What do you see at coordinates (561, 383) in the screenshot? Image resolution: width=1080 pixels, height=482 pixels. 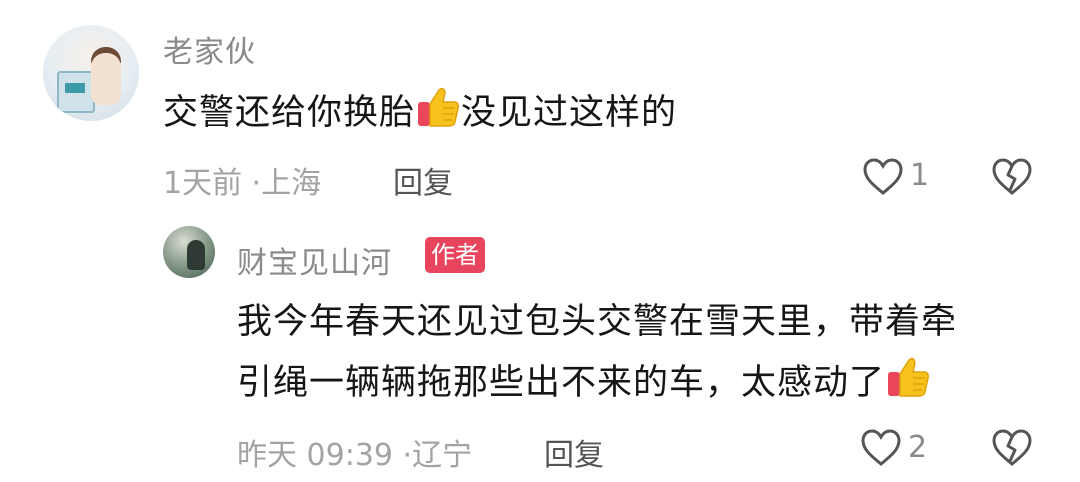 I see `reply-text-line-2-text: 引绳一辆辆拖那些出不来的车，太感动了` at bounding box center [561, 383].